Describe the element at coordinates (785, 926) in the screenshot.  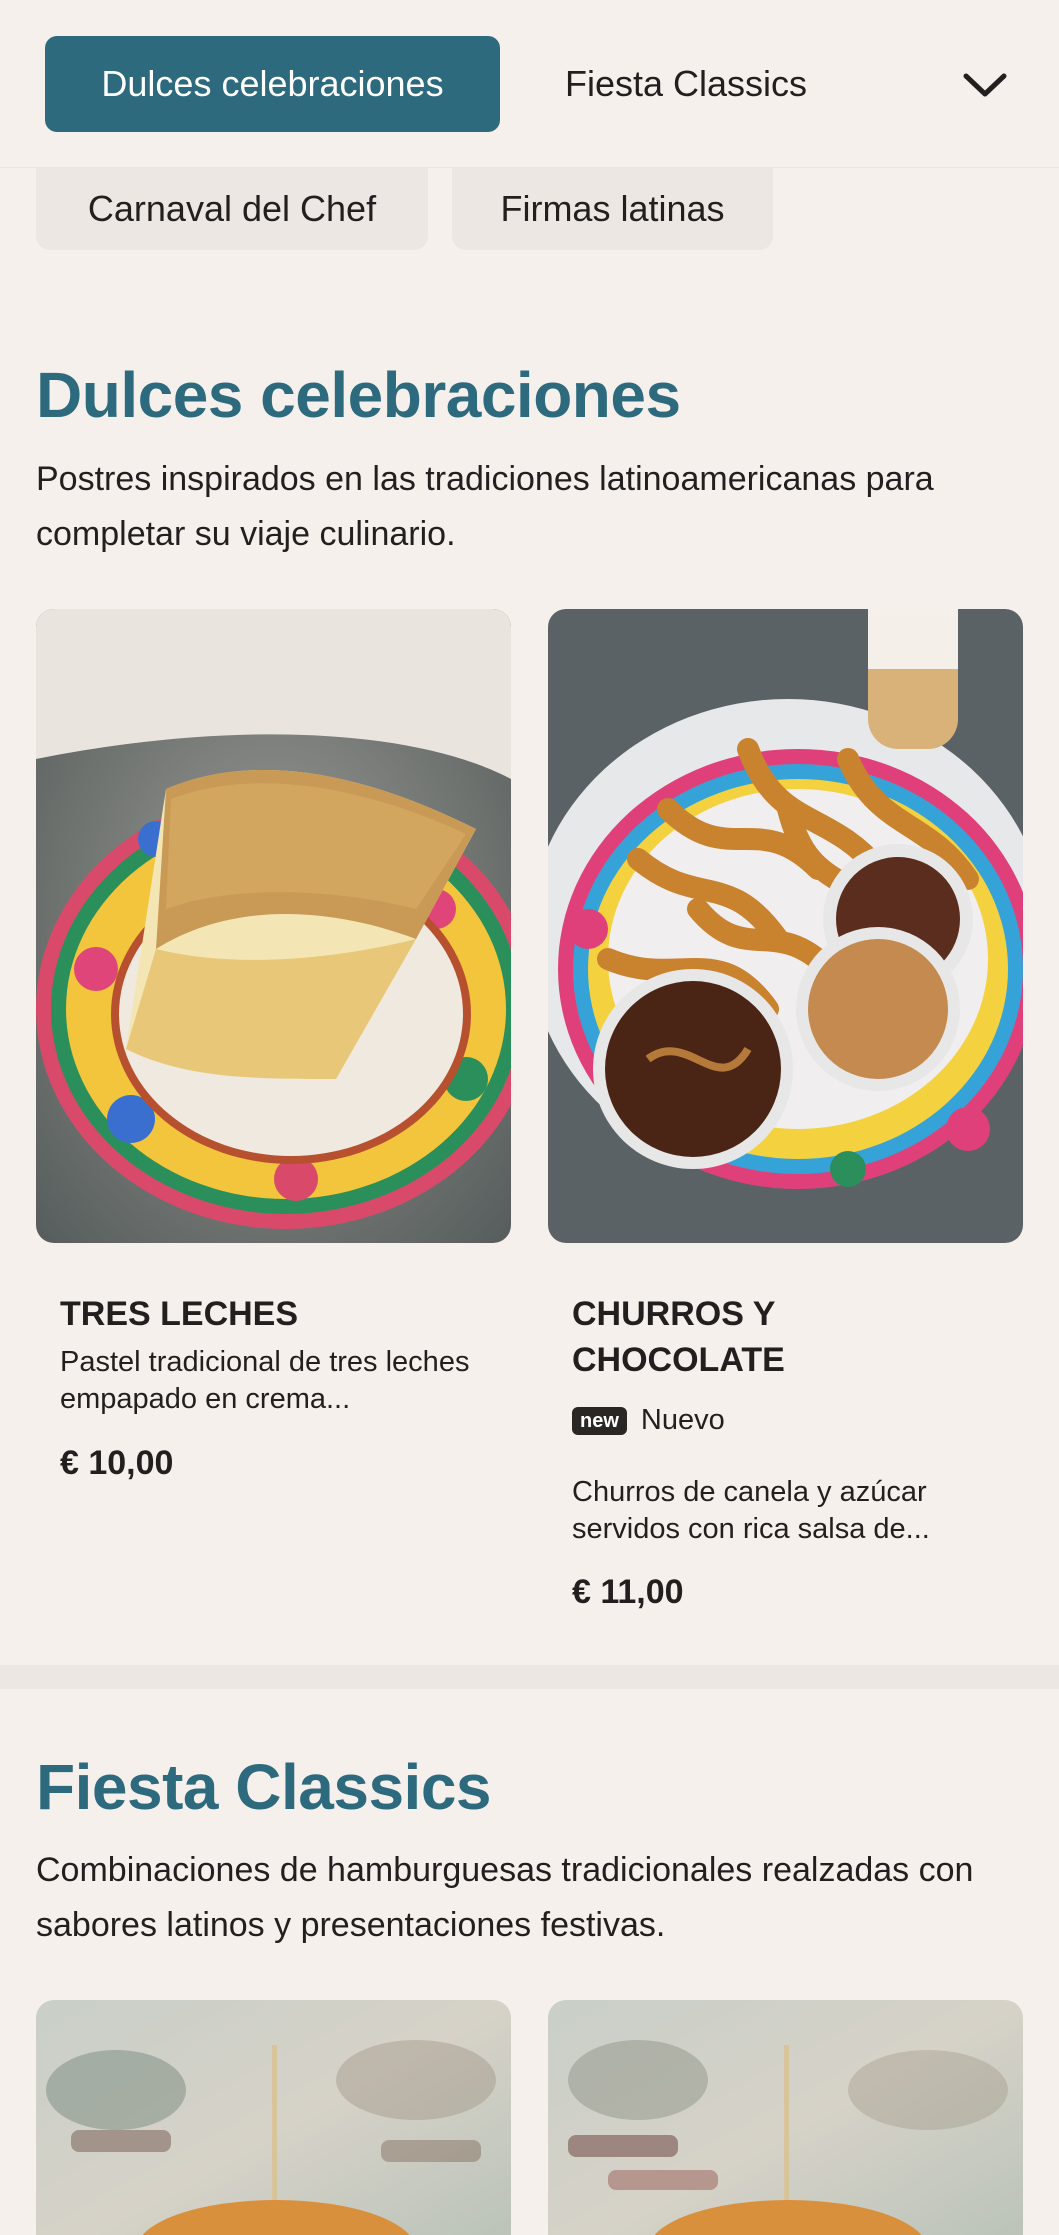
I see `churros-image` at that location.